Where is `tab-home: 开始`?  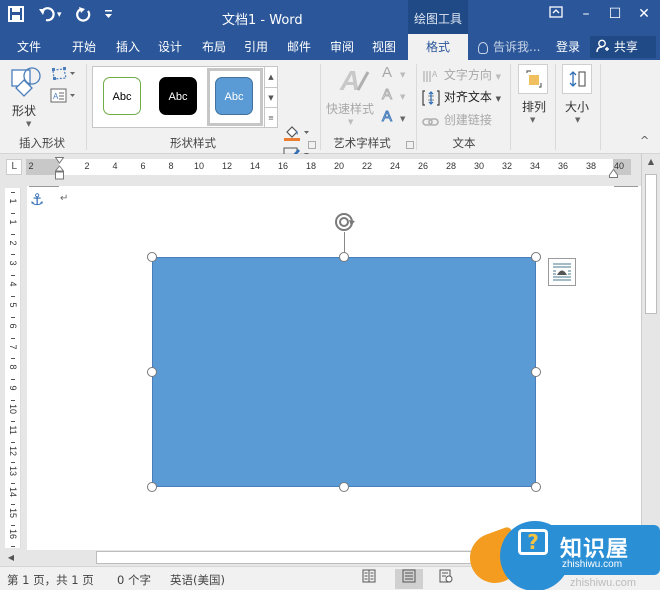
tab-home: 开始 is located at coordinates (84, 47).